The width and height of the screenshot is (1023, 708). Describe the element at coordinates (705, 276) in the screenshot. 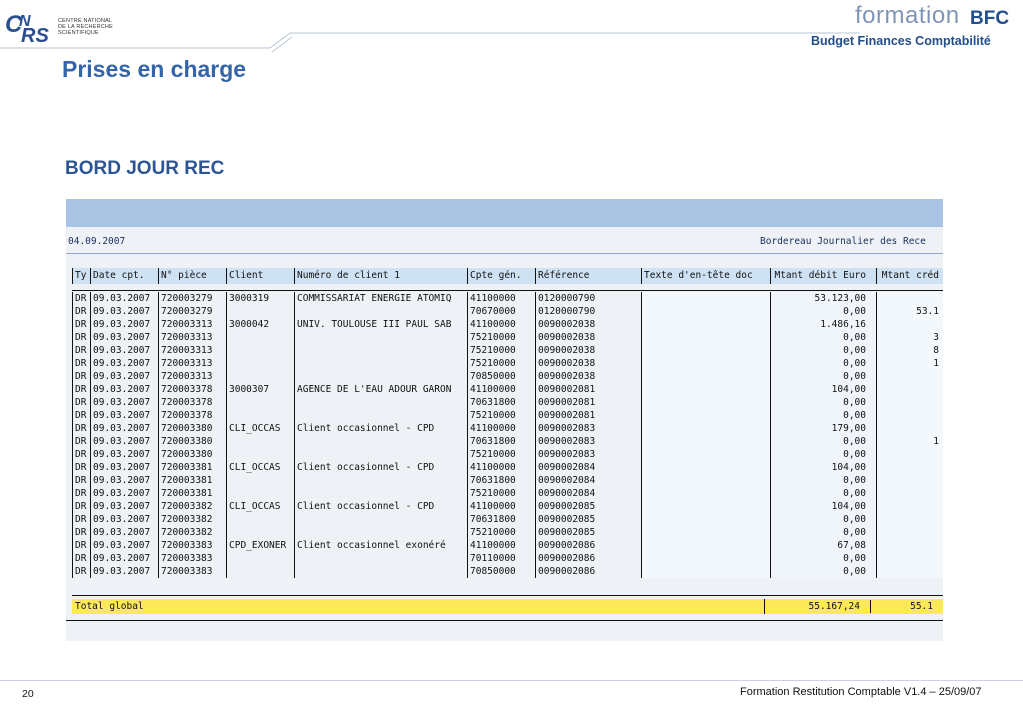

I see `column-header-header-text: Texte d'en-tête doc` at that location.